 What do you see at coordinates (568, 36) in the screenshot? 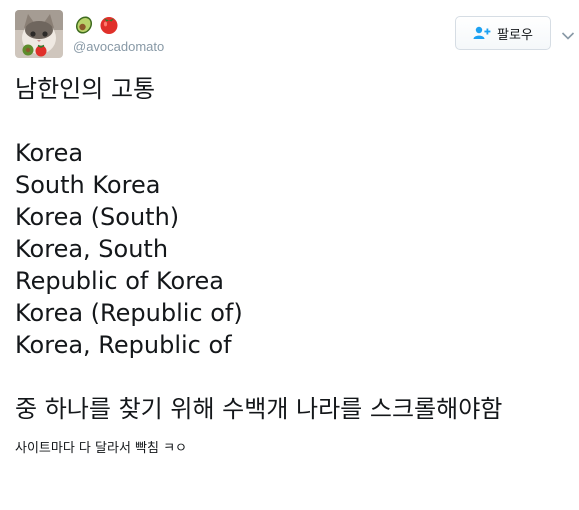
I see `chevron-down-icon` at bounding box center [568, 36].